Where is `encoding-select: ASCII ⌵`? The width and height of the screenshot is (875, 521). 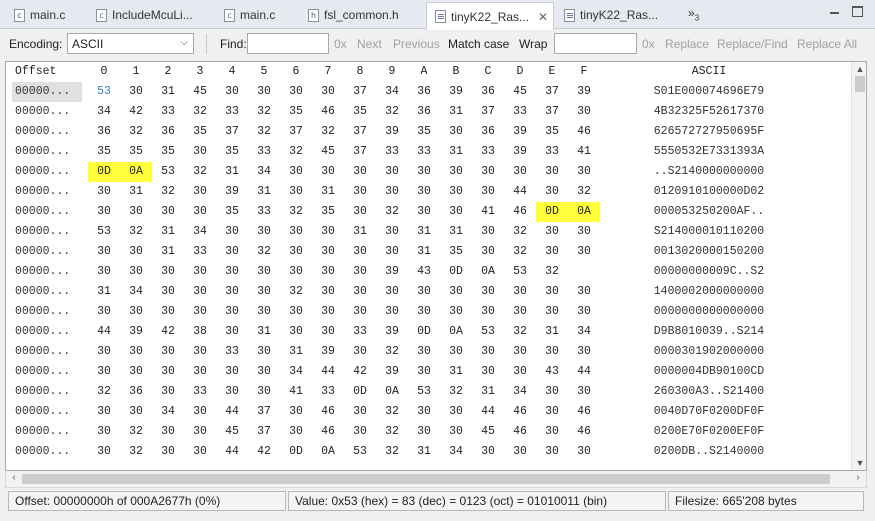
encoding-select: ASCII ⌵ is located at coordinates (130, 43).